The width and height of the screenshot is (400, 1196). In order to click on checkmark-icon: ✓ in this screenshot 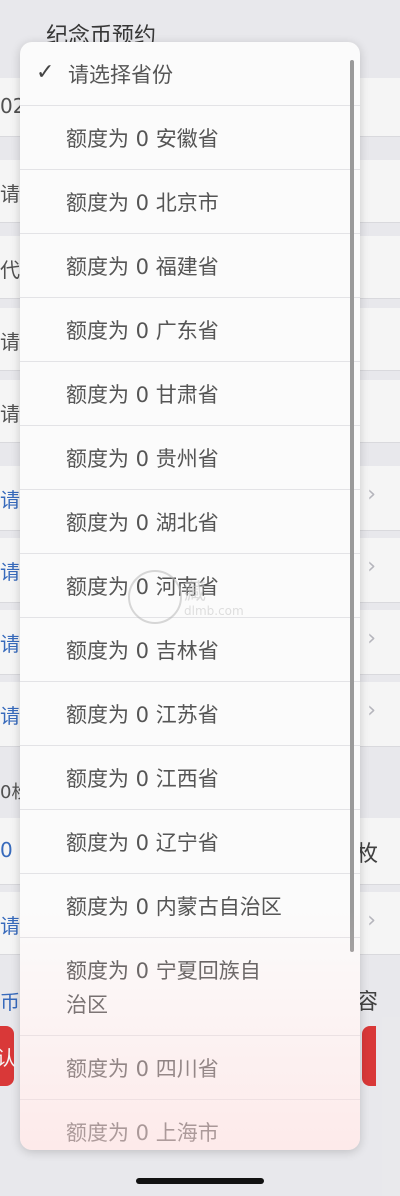, I will do `click(45, 72)`.